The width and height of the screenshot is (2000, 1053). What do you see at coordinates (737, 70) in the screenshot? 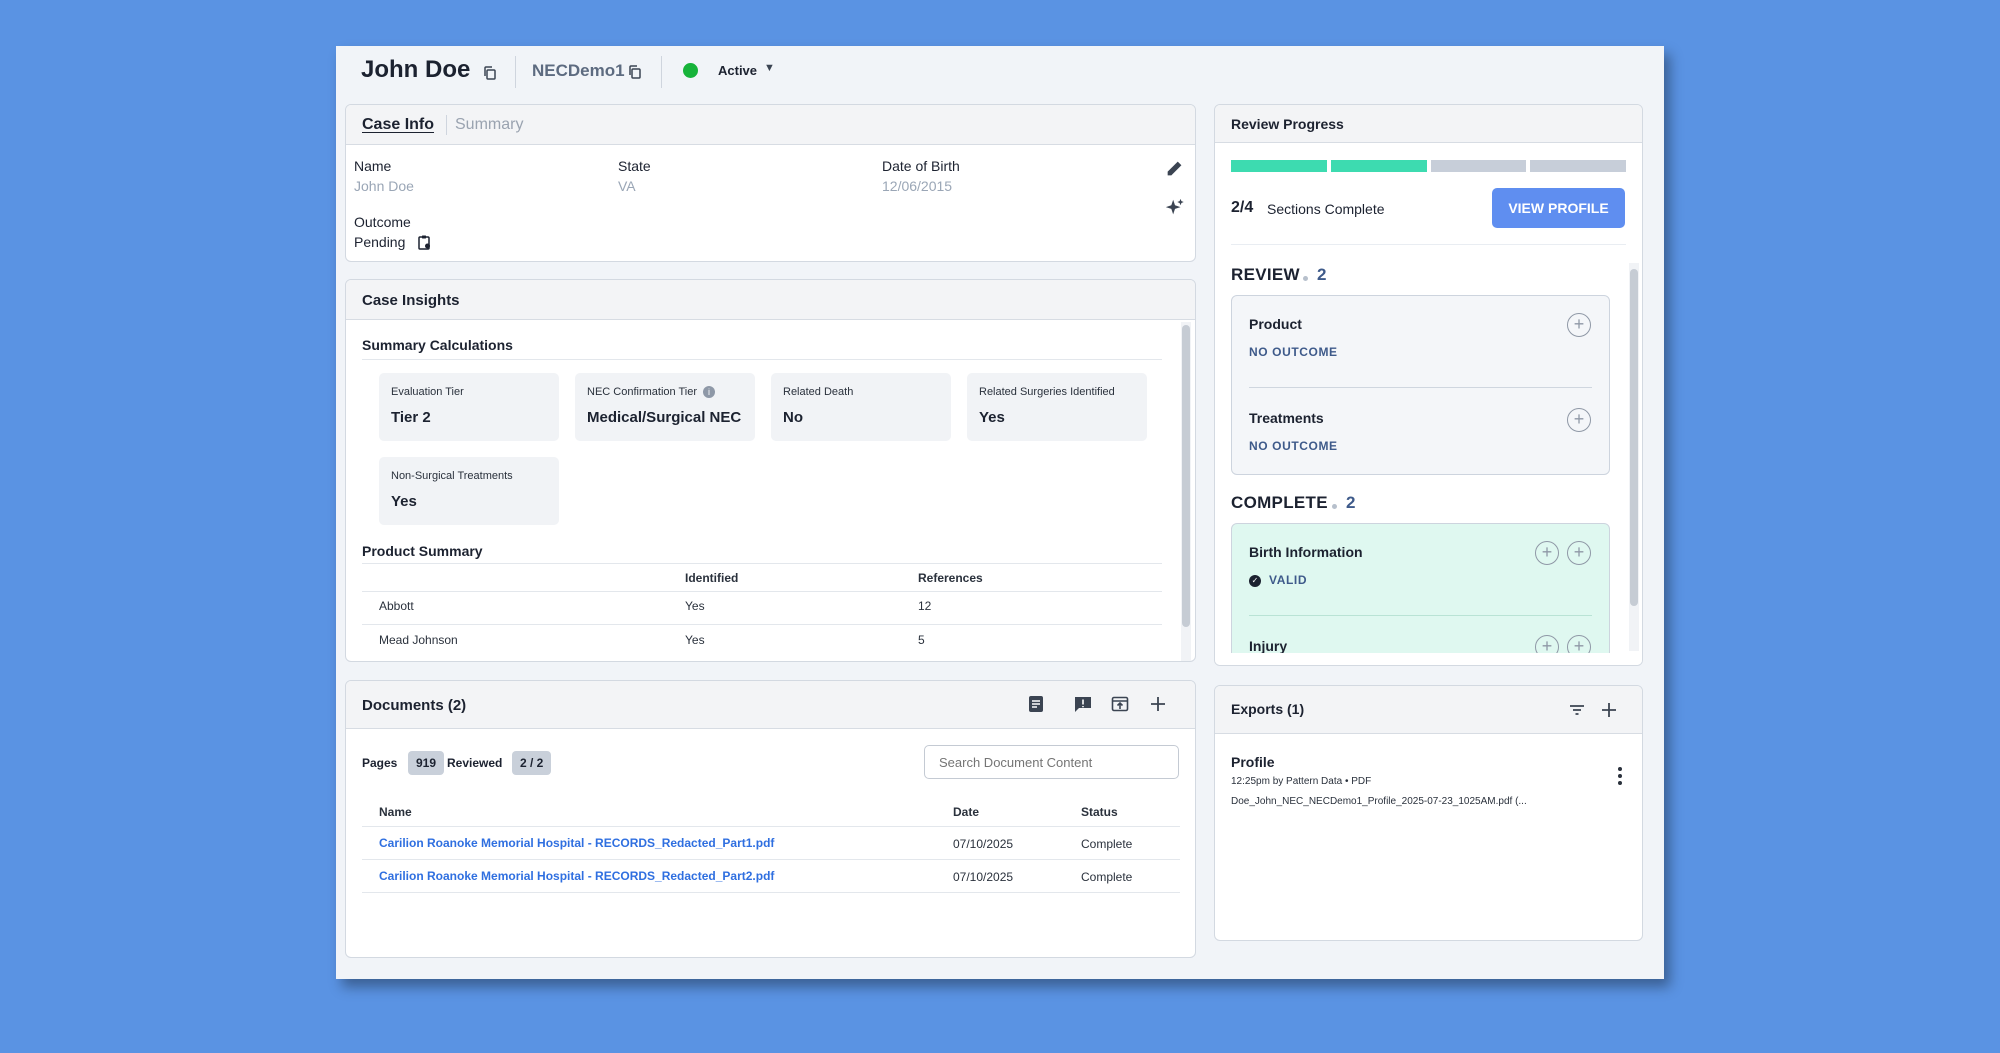
I see `status-dropdown: Active` at bounding box center [737, 70].